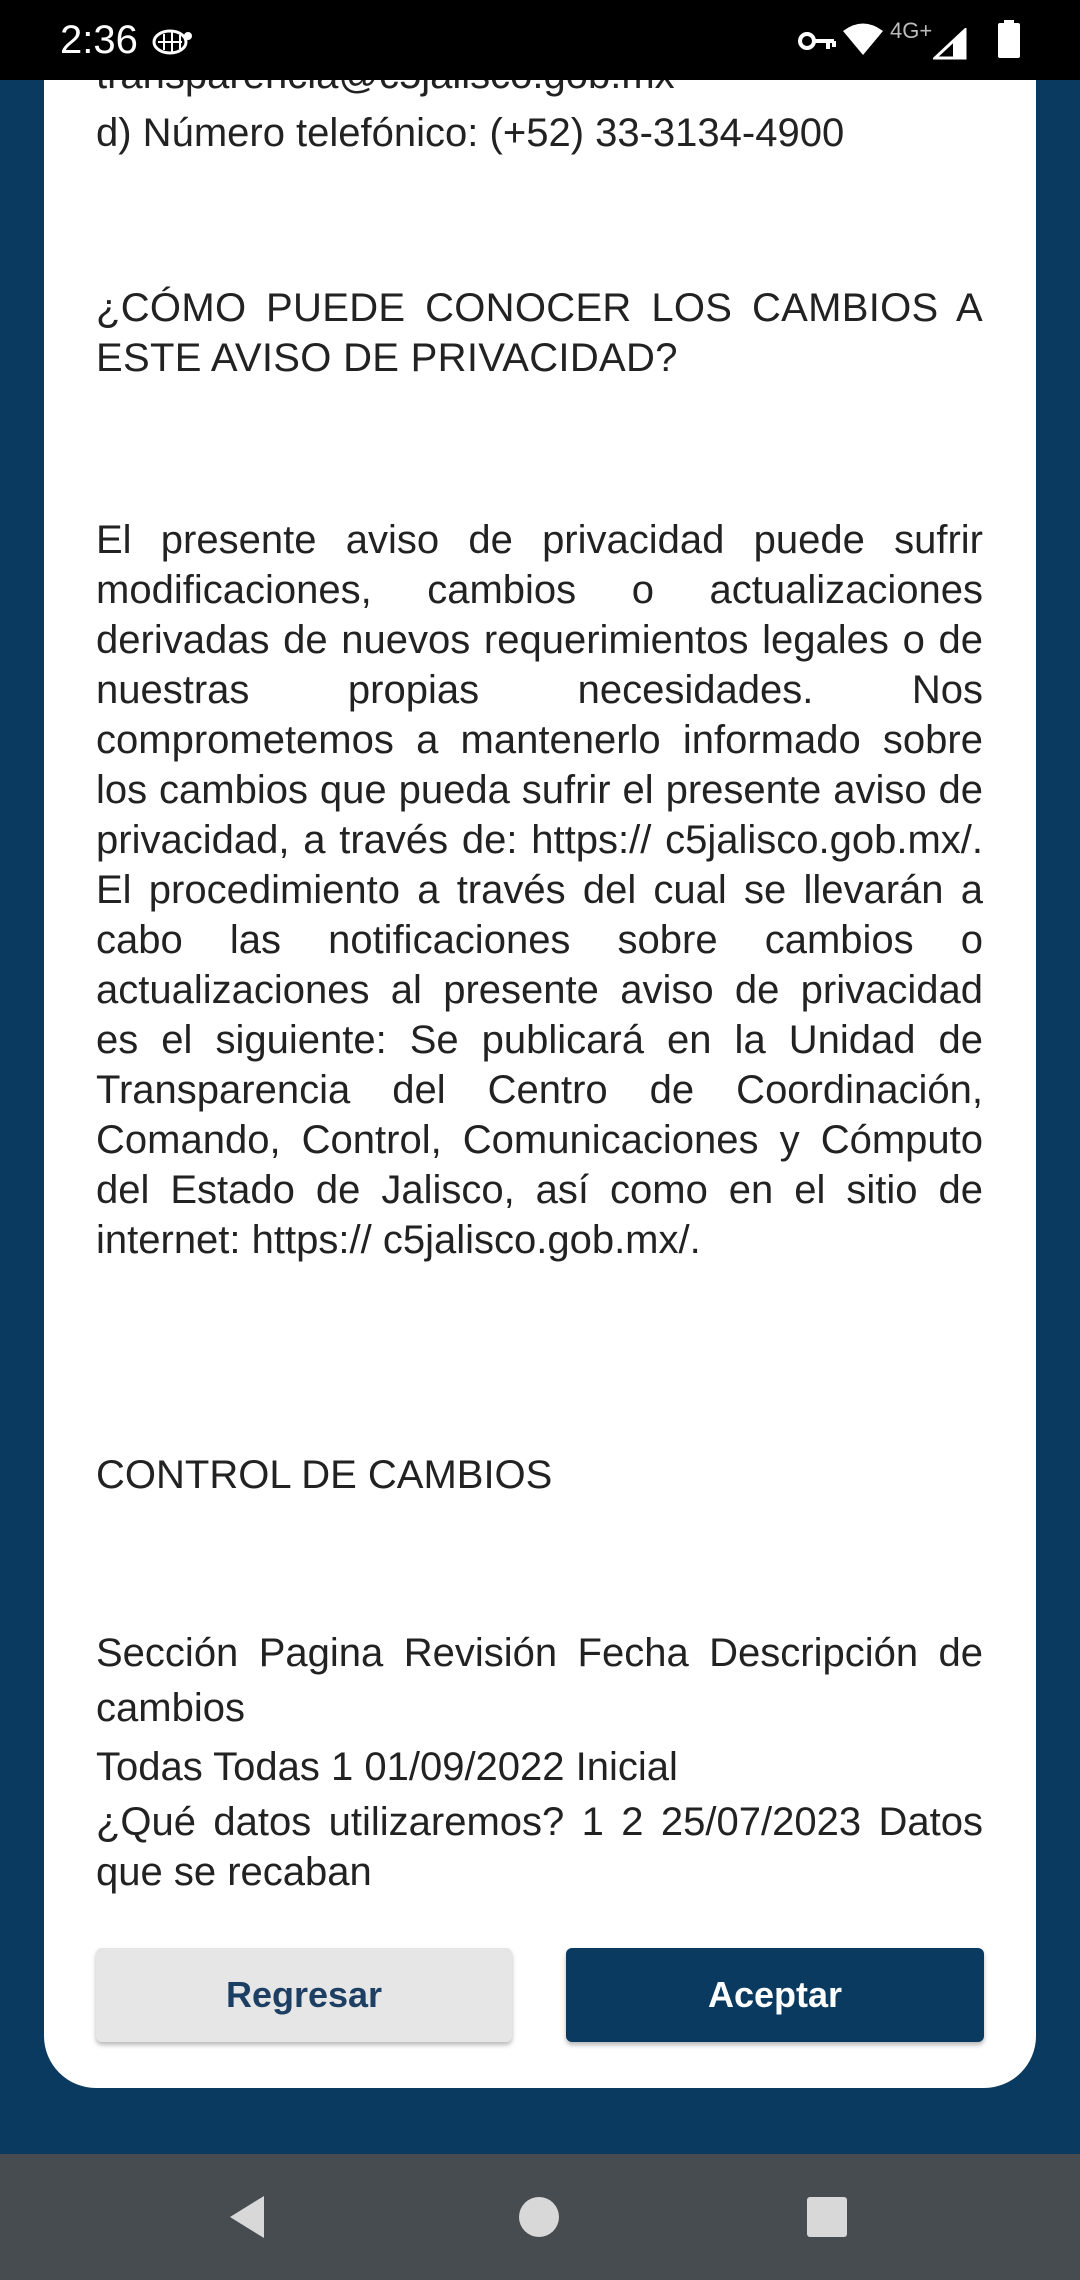 This screenshot has height=2280, width=1080. Describe the element at coordinates (540, 40) in the screenshot. I see `status-bar: 2:36 4G+` at that location.